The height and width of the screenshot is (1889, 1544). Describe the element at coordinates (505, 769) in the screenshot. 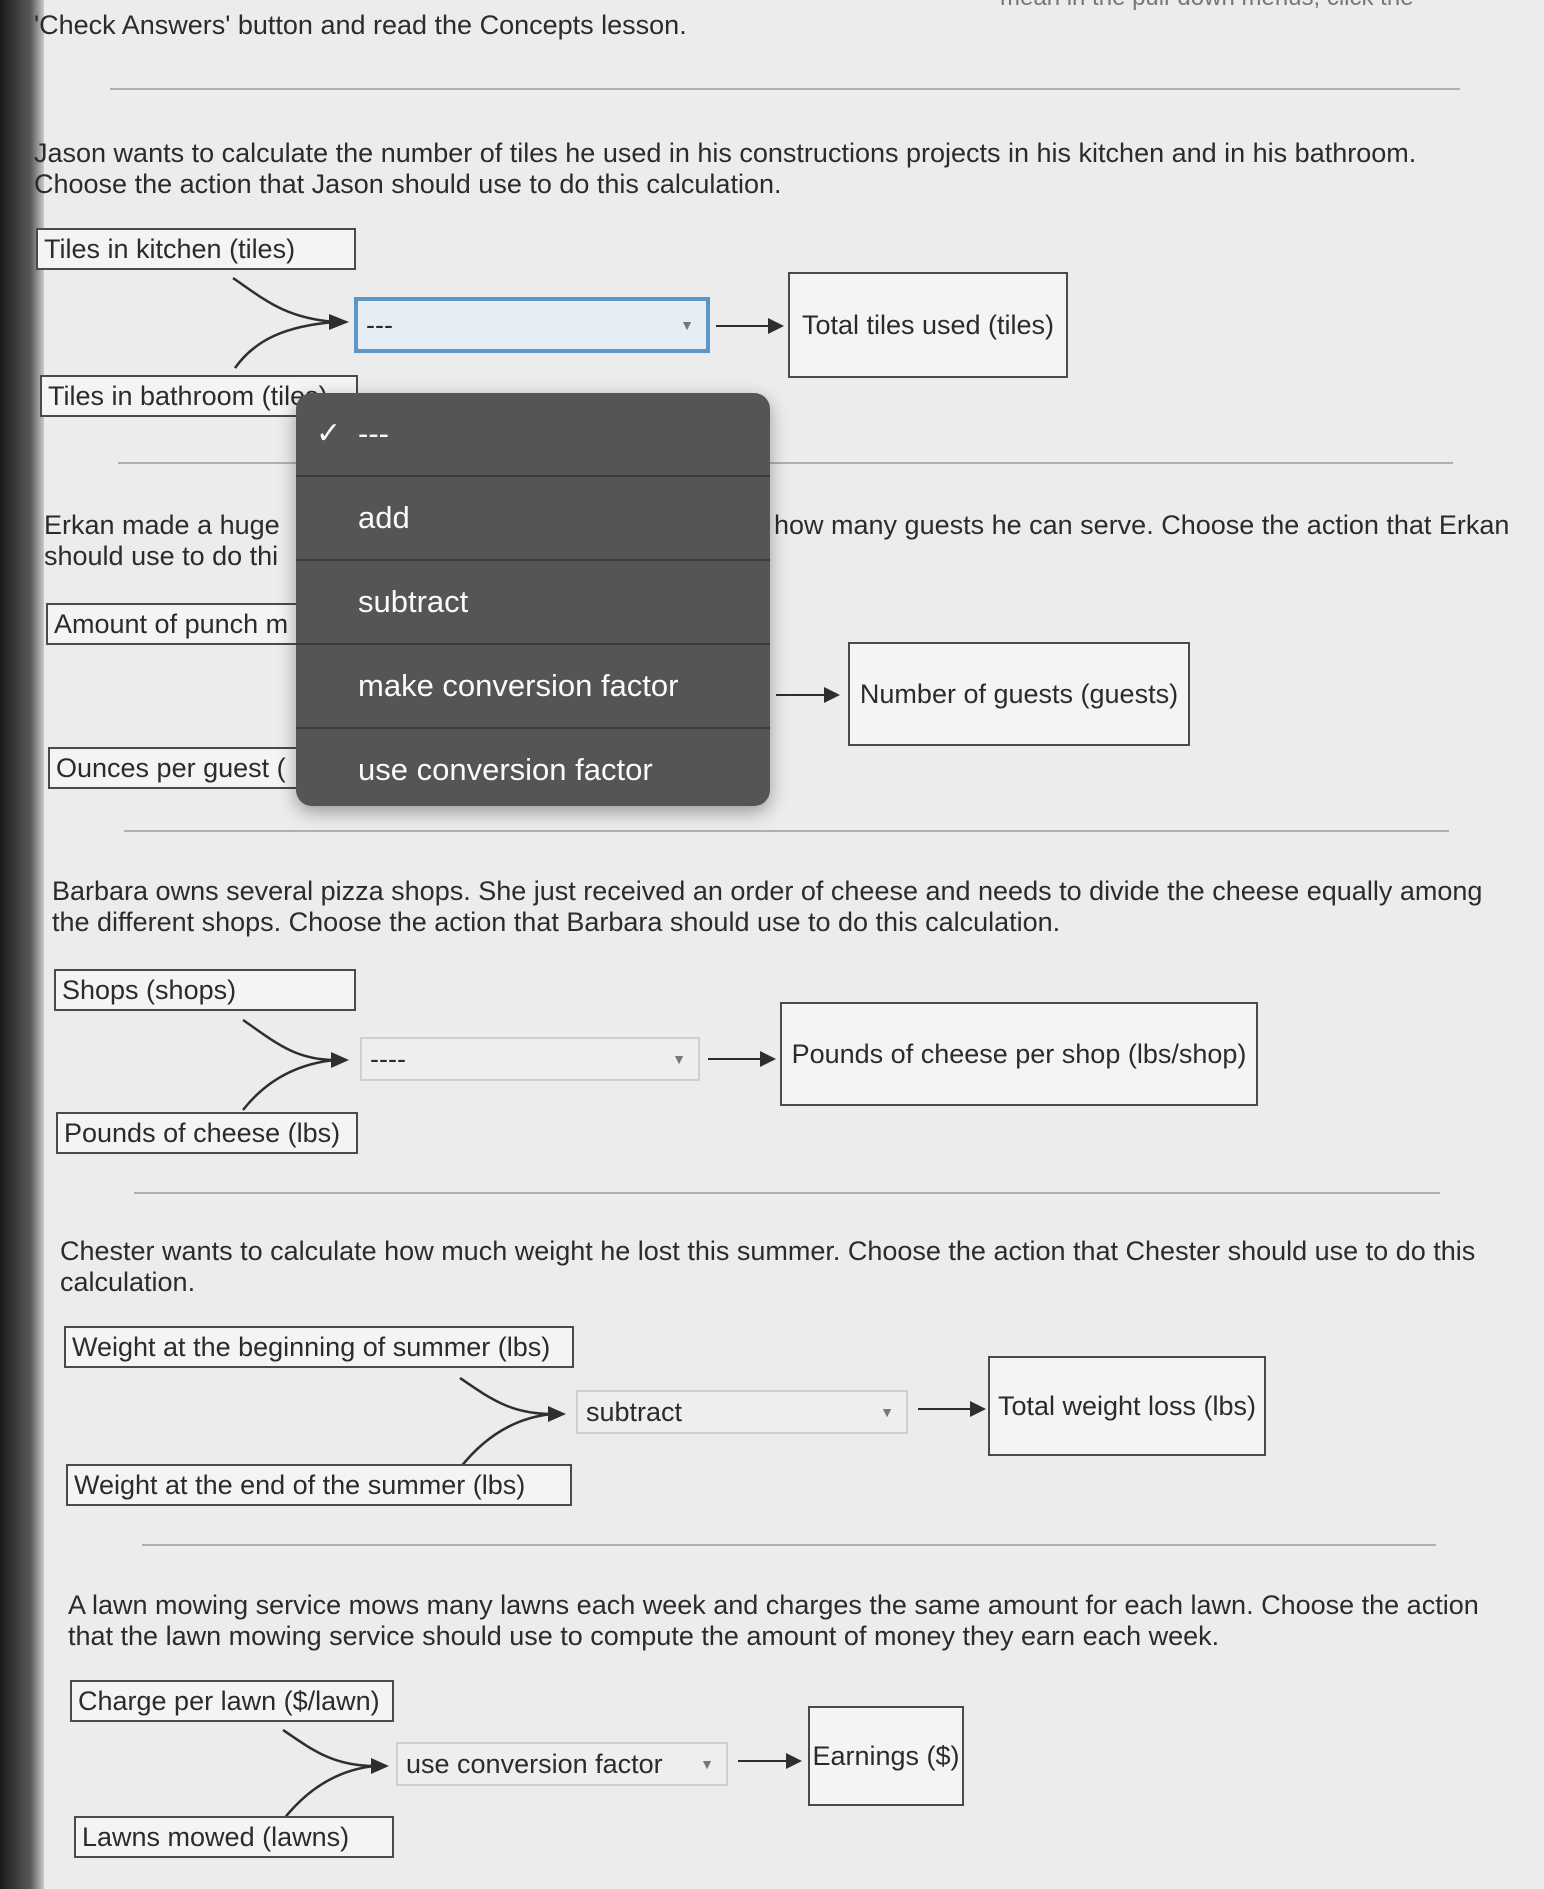

I see `menu-item-label: use conversion factor` at that location.